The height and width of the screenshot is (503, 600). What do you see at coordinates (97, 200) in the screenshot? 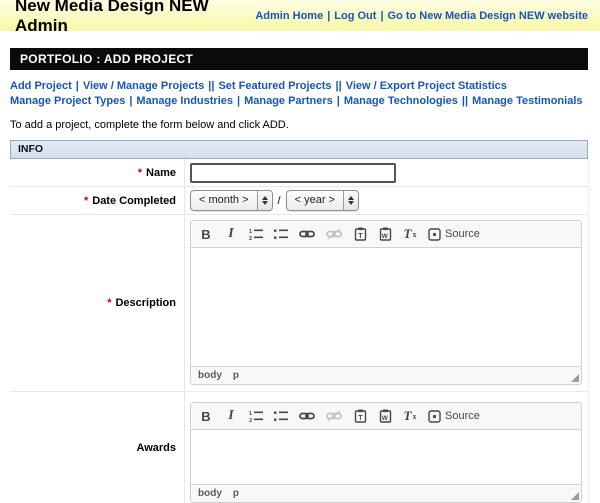
I see `date-completed-label: * Date Completed` at bounding box center [97, 200].